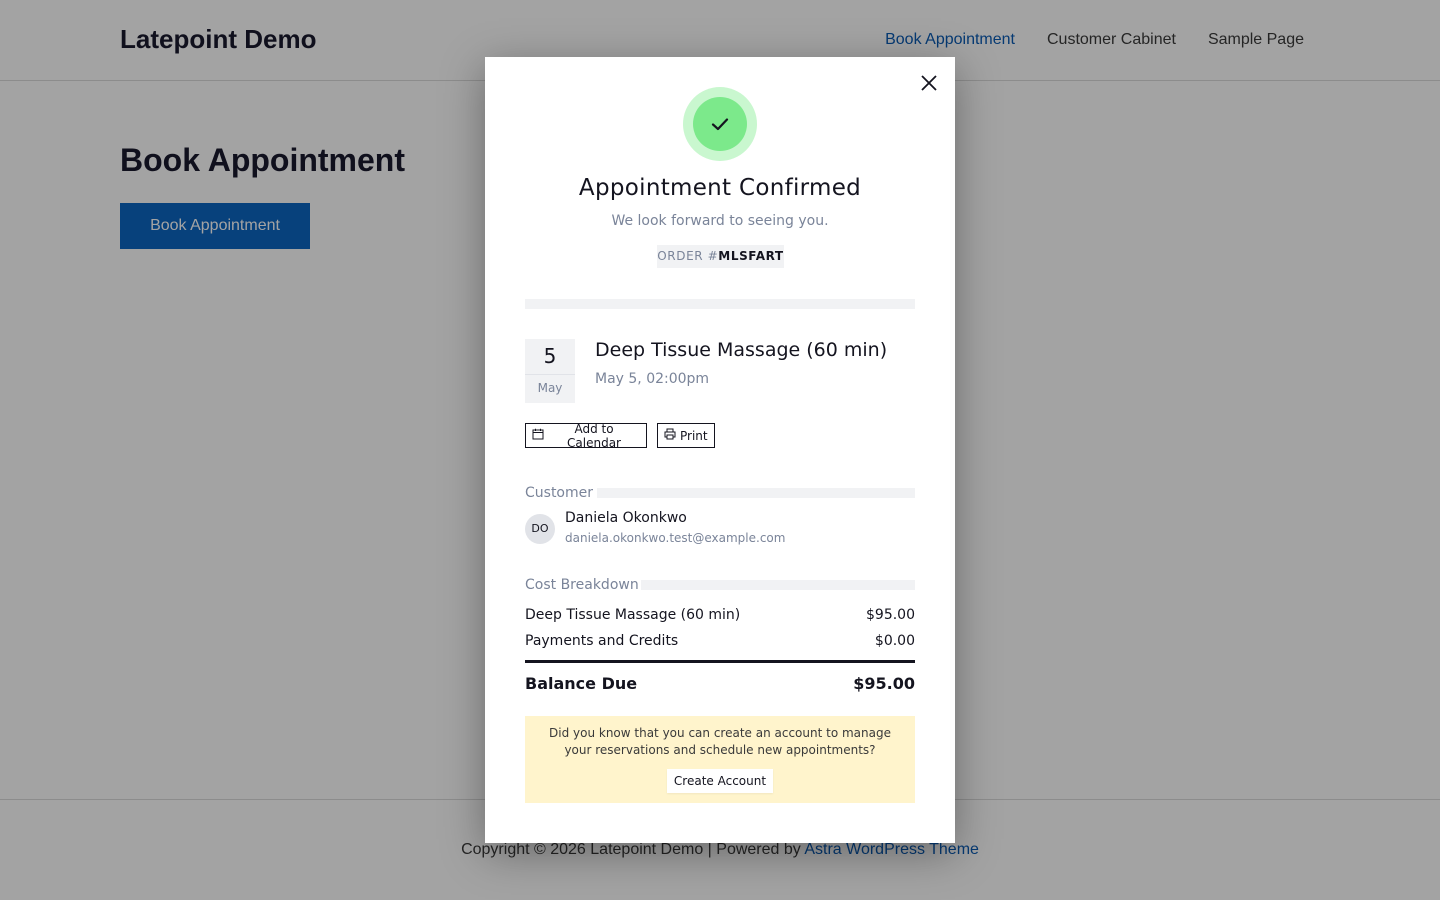  What do you see at coordinates (756, 493) in the screenshot?
I see `customer-divider` at bounding box center [756, 493].